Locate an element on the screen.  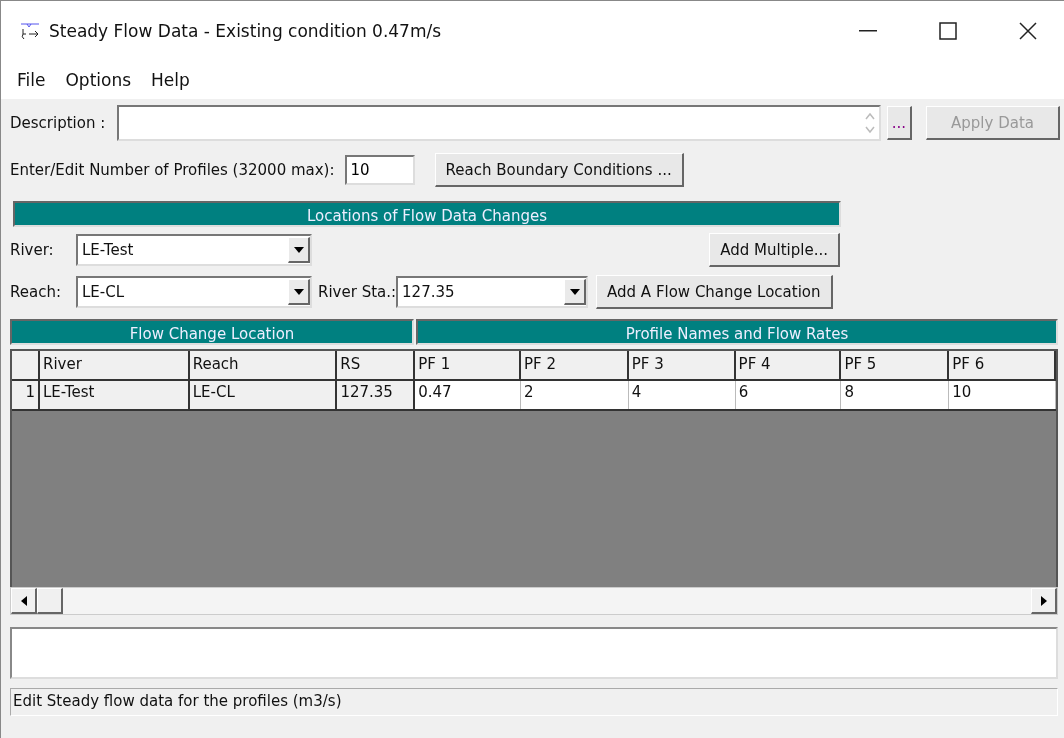
notes-field is located at coordinates (534, 653).